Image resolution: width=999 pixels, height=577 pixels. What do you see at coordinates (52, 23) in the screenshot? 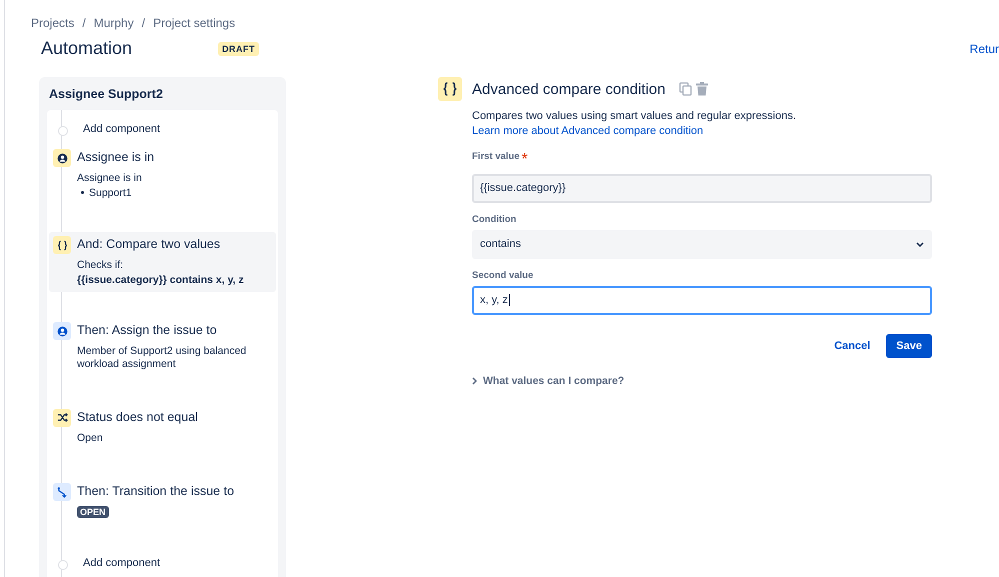
I see `breadcrumb-link: Projects` at bounding box center [52, 23].